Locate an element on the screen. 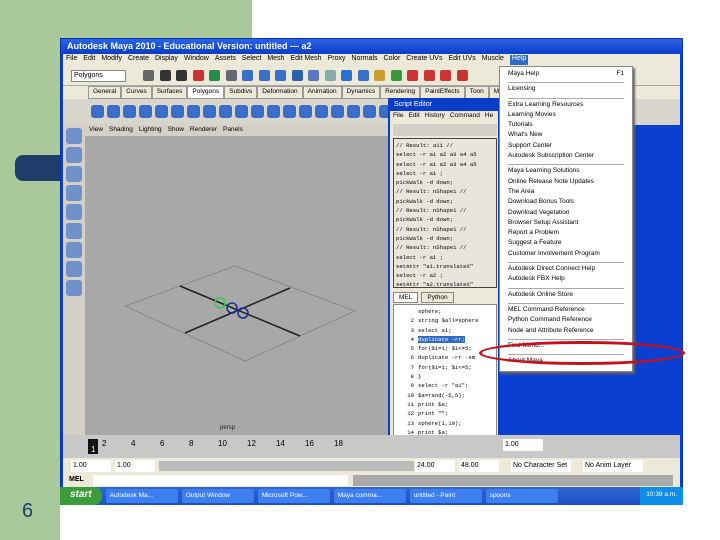 The image size is (720, 540). menu-edit-mesh: Edit Mesh is located at coordinates (305, 60).